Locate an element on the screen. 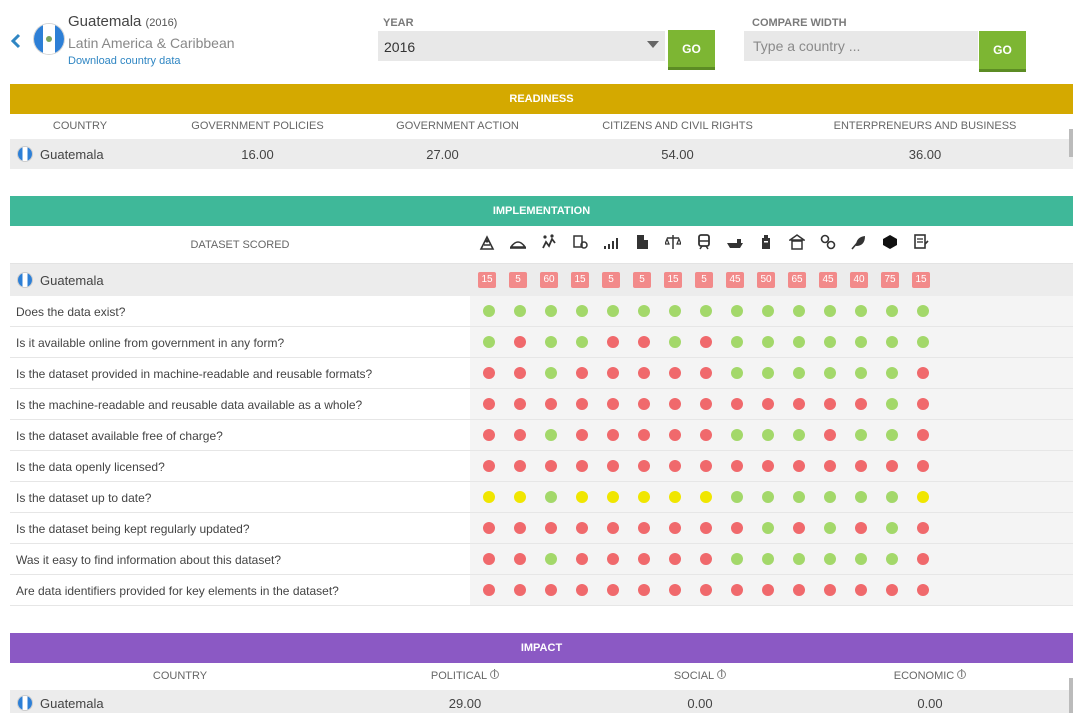  compare-go-button: GO is located at coordinates (1002, 51).